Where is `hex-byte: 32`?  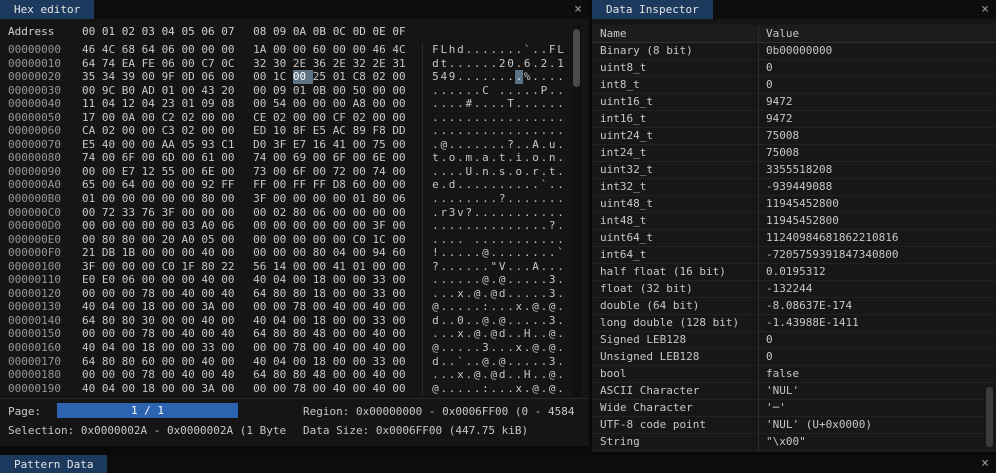
hex-byte: 32 is located at coordinates (263, 64).